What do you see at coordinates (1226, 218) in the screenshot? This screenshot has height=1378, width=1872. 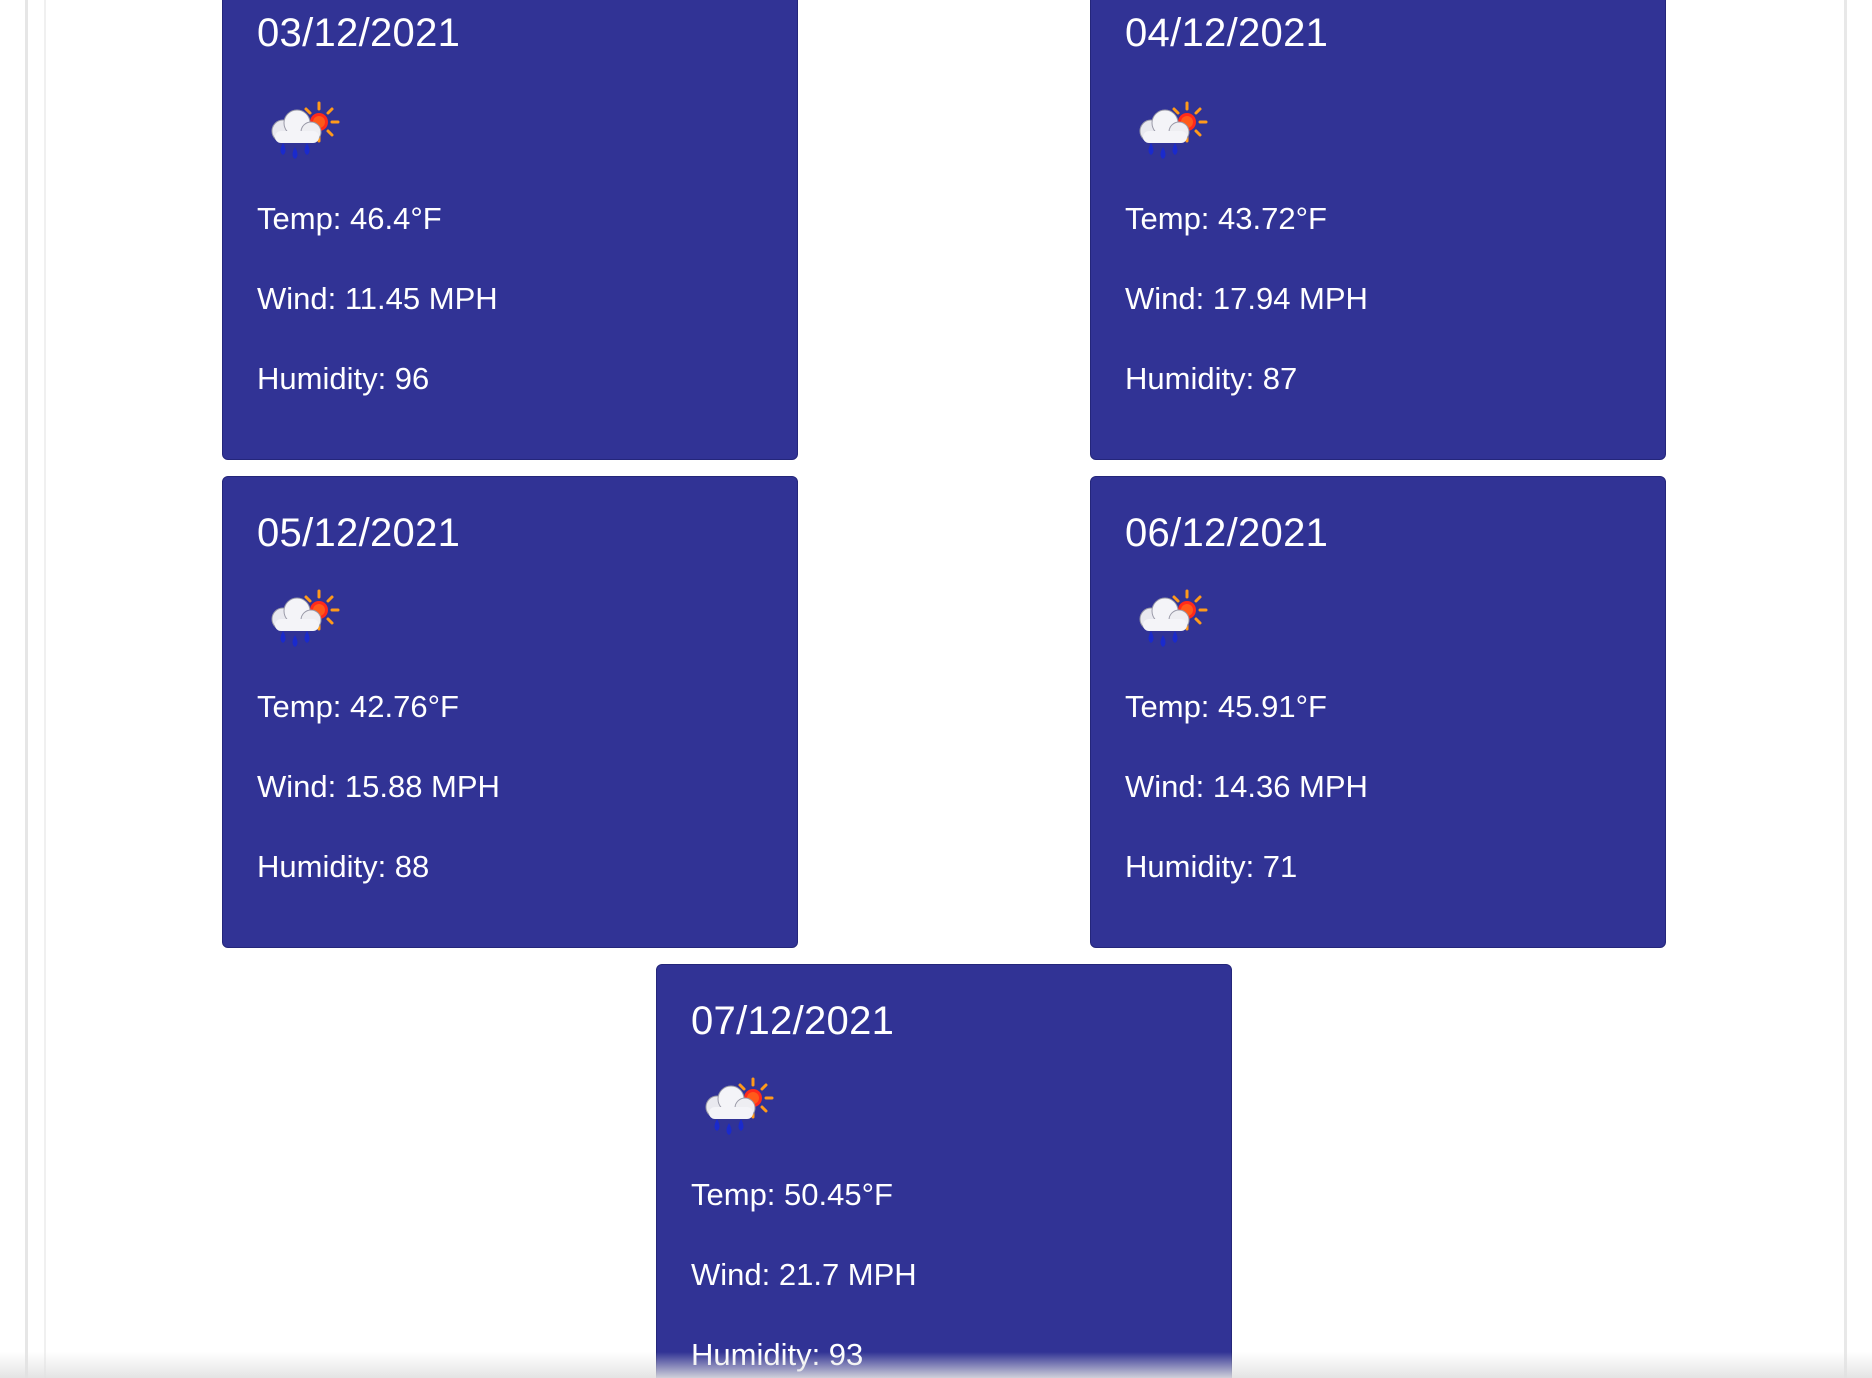 I see `forecast-temp: Temp: 43.72°F` at bounding box center [1226, 218].